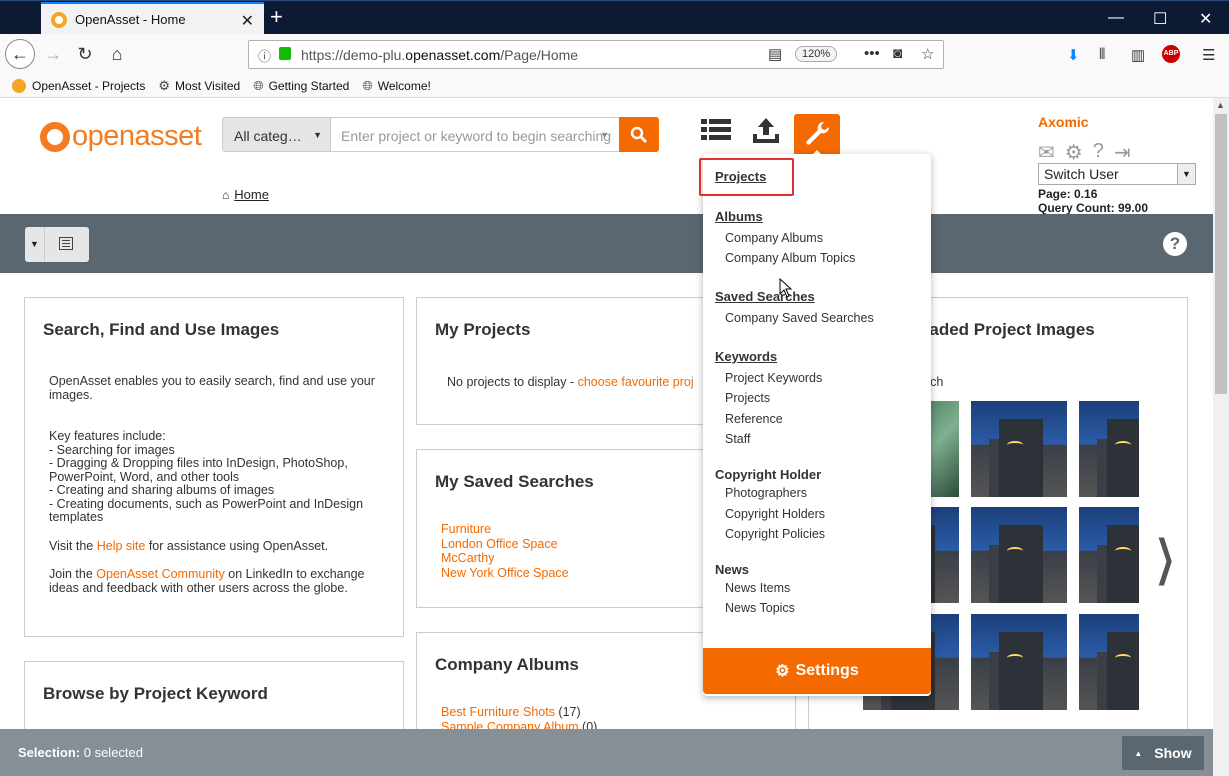 Image resolution: width=1229 pixels, height=776 pixels. What do you see at coordinates (773, 378) in the screenshot?
I see `menu-project-keywords: Project Keywords` at bounding box center [773, 378].